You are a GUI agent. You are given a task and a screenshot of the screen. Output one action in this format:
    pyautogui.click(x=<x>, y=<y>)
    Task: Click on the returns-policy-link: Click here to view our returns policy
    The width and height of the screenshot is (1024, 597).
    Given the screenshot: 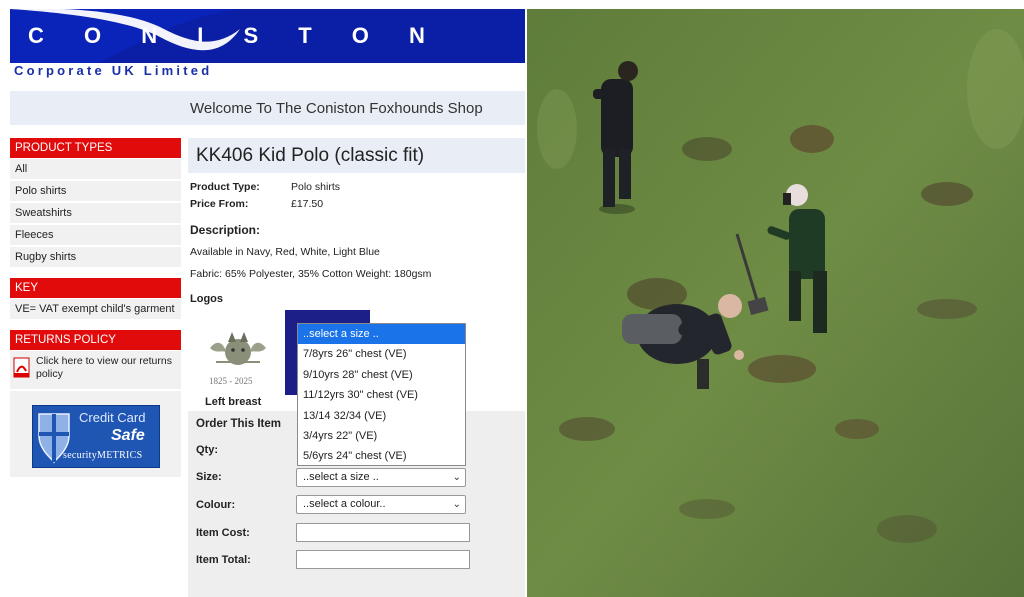 What is the action you would take?
    pyautogui.click(x=95, y=370)
    